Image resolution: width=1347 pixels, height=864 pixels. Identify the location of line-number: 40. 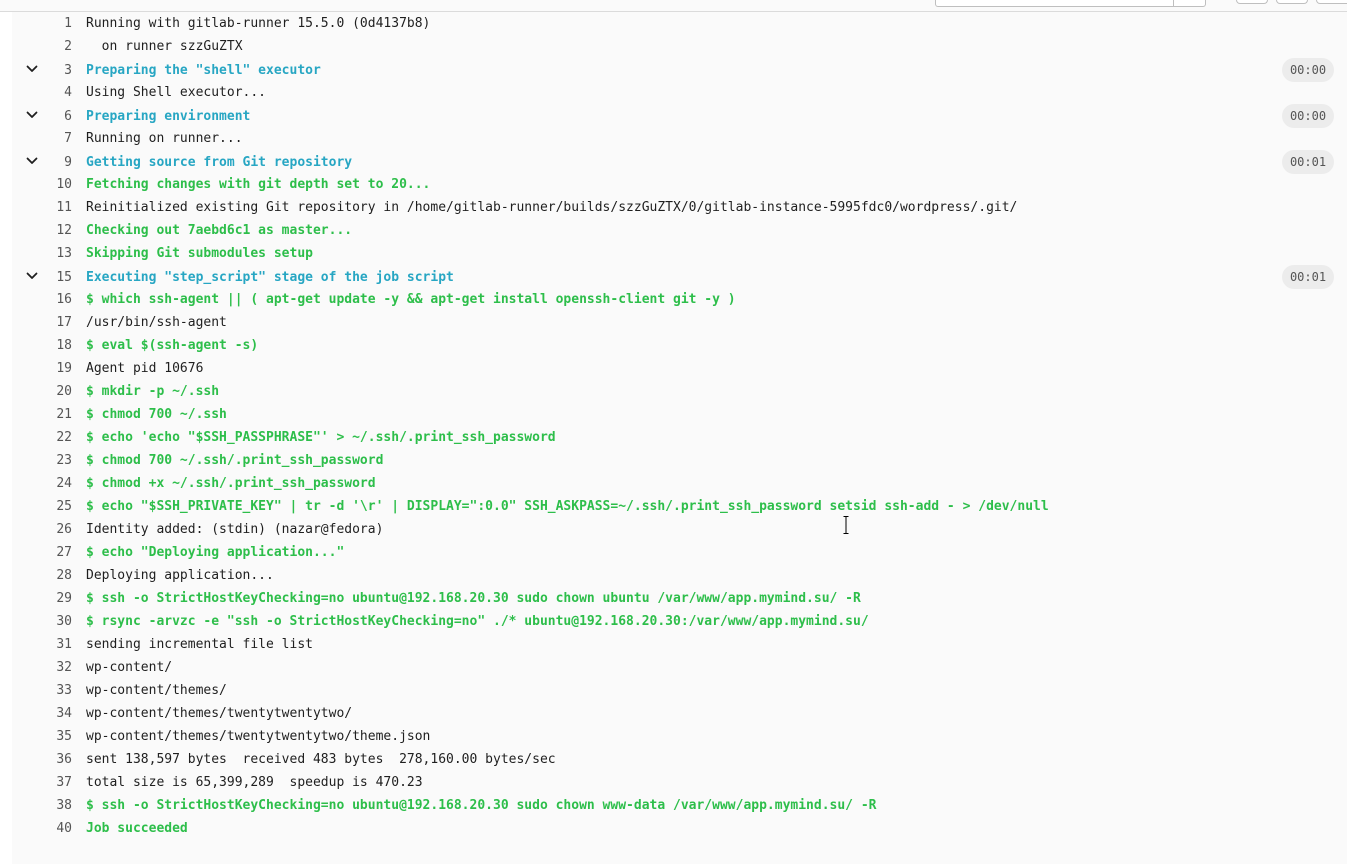
(42, 828).